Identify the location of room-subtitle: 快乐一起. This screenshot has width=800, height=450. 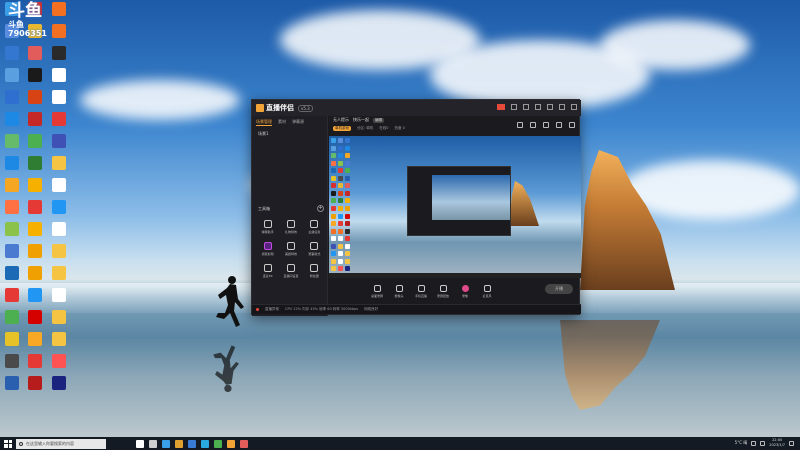
(361, 120).